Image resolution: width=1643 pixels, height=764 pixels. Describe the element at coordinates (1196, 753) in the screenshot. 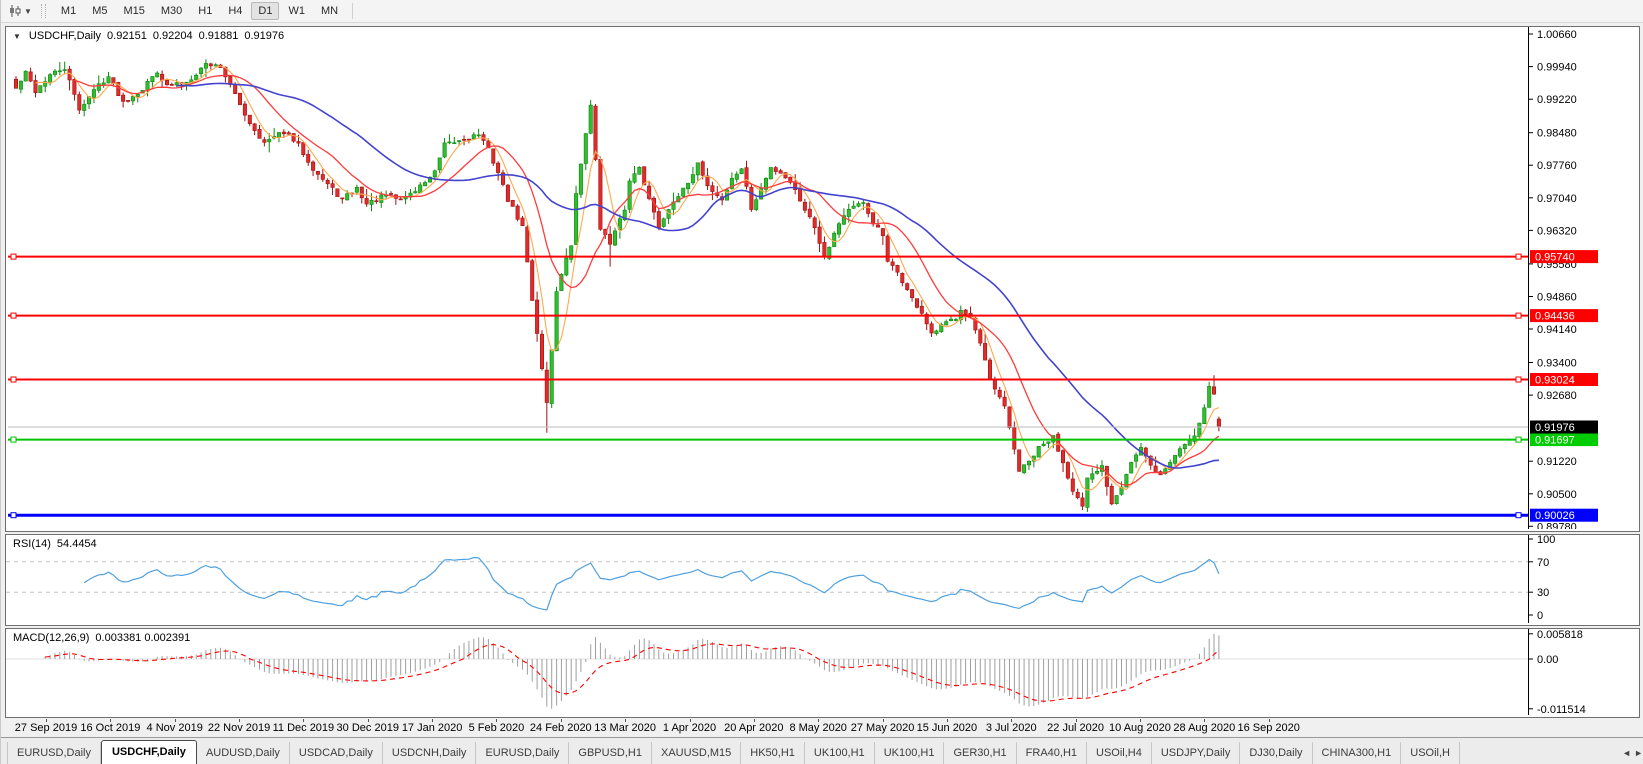

I see `chart-tab-14-USDJPY-Daily: USDJPY,Daily` at that location.